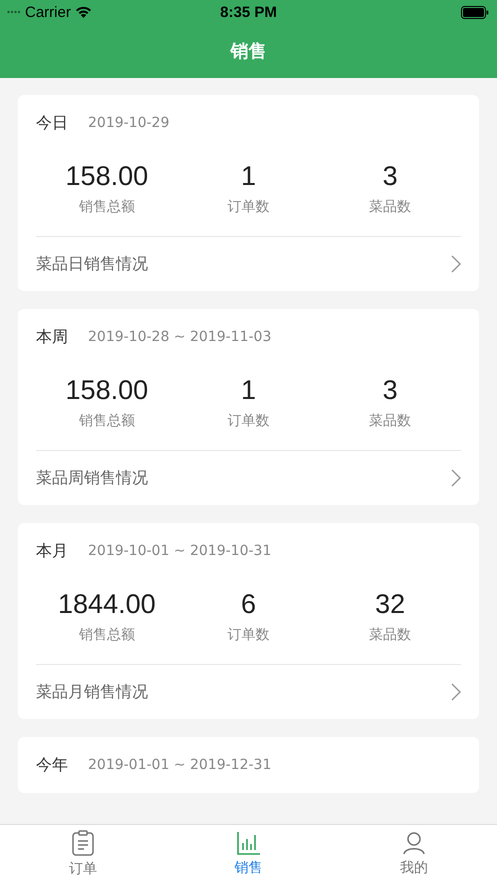  I want to click on status-time: 8:35 PM, so click(248, 12).